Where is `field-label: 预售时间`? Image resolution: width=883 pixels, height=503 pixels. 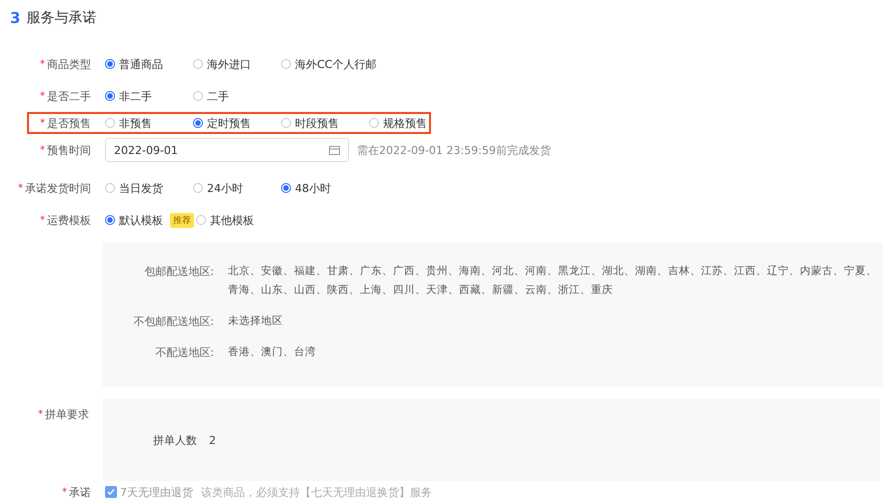 field-label: 预售时间 is located at coordinates (69, 150).